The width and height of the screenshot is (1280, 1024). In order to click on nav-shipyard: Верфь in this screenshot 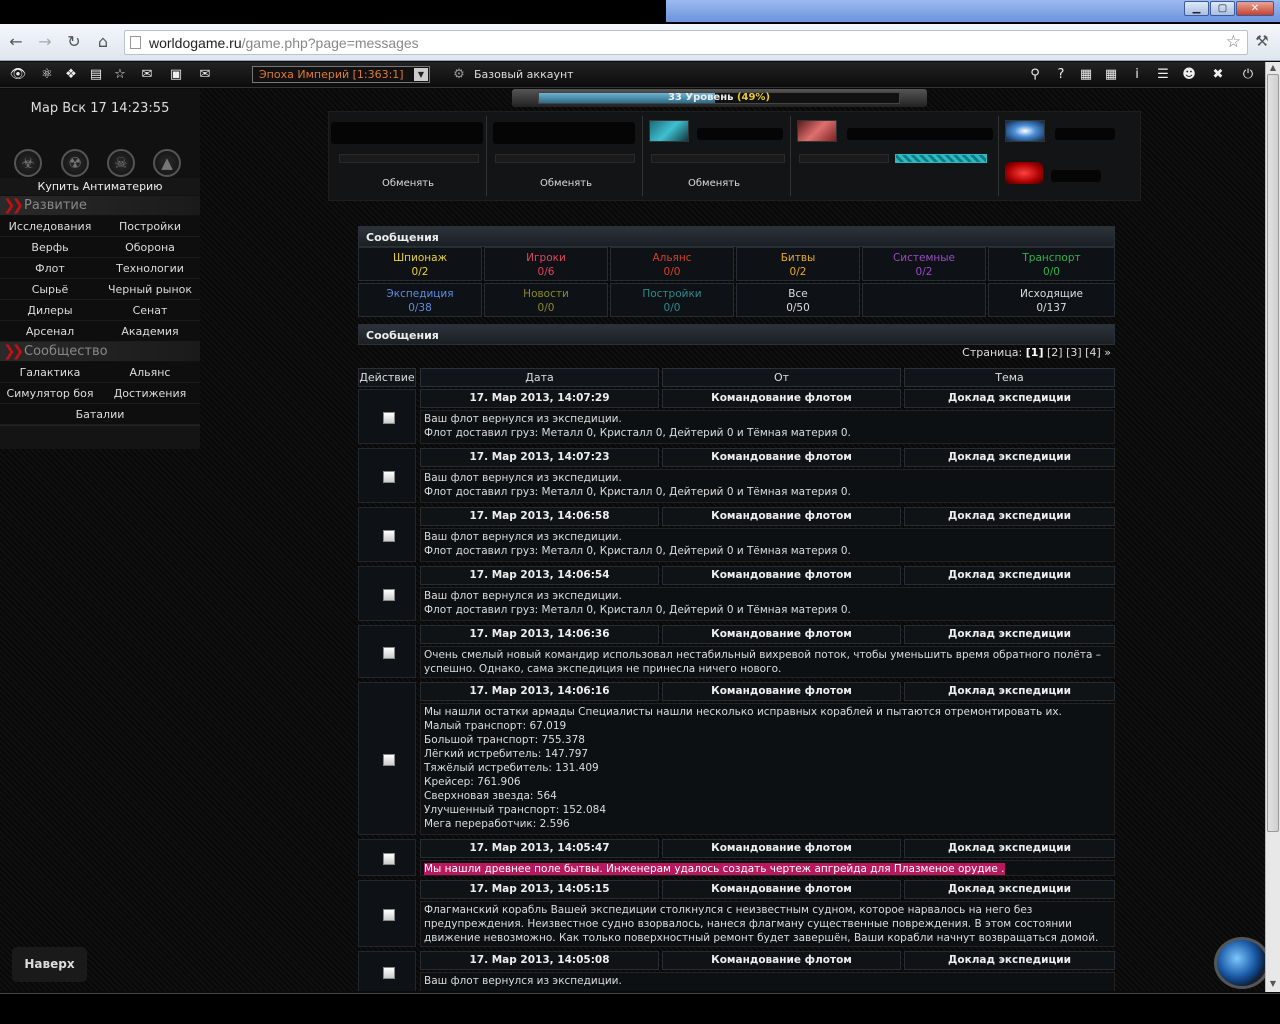, I will do `click(50, 247)`.